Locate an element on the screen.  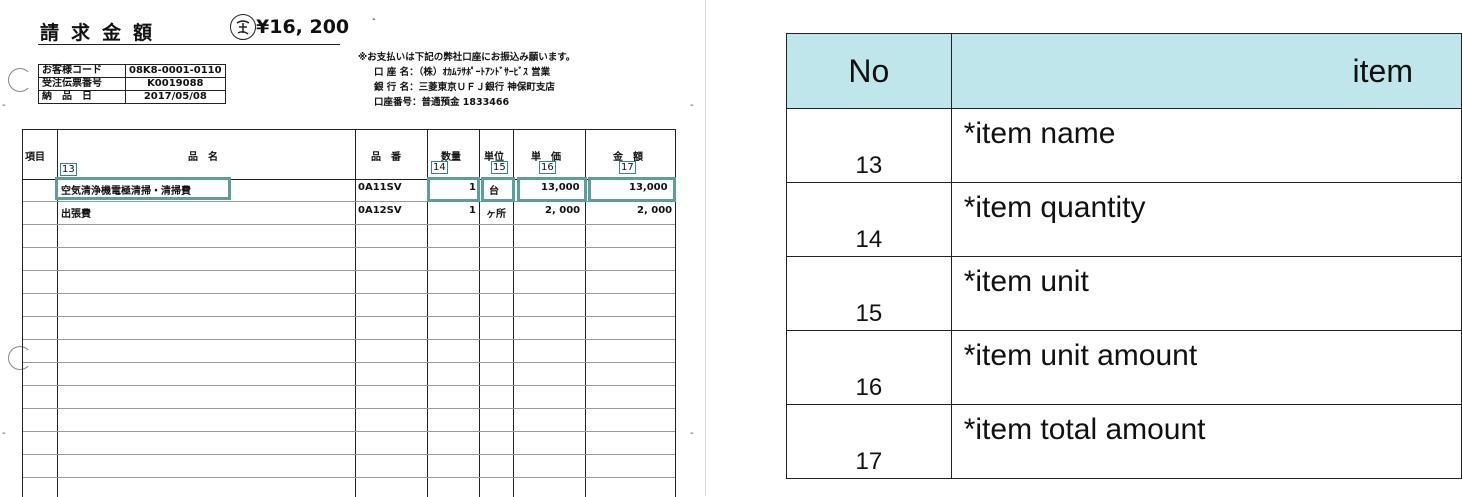
row-no: 15 is located at coordinates (869, 293).